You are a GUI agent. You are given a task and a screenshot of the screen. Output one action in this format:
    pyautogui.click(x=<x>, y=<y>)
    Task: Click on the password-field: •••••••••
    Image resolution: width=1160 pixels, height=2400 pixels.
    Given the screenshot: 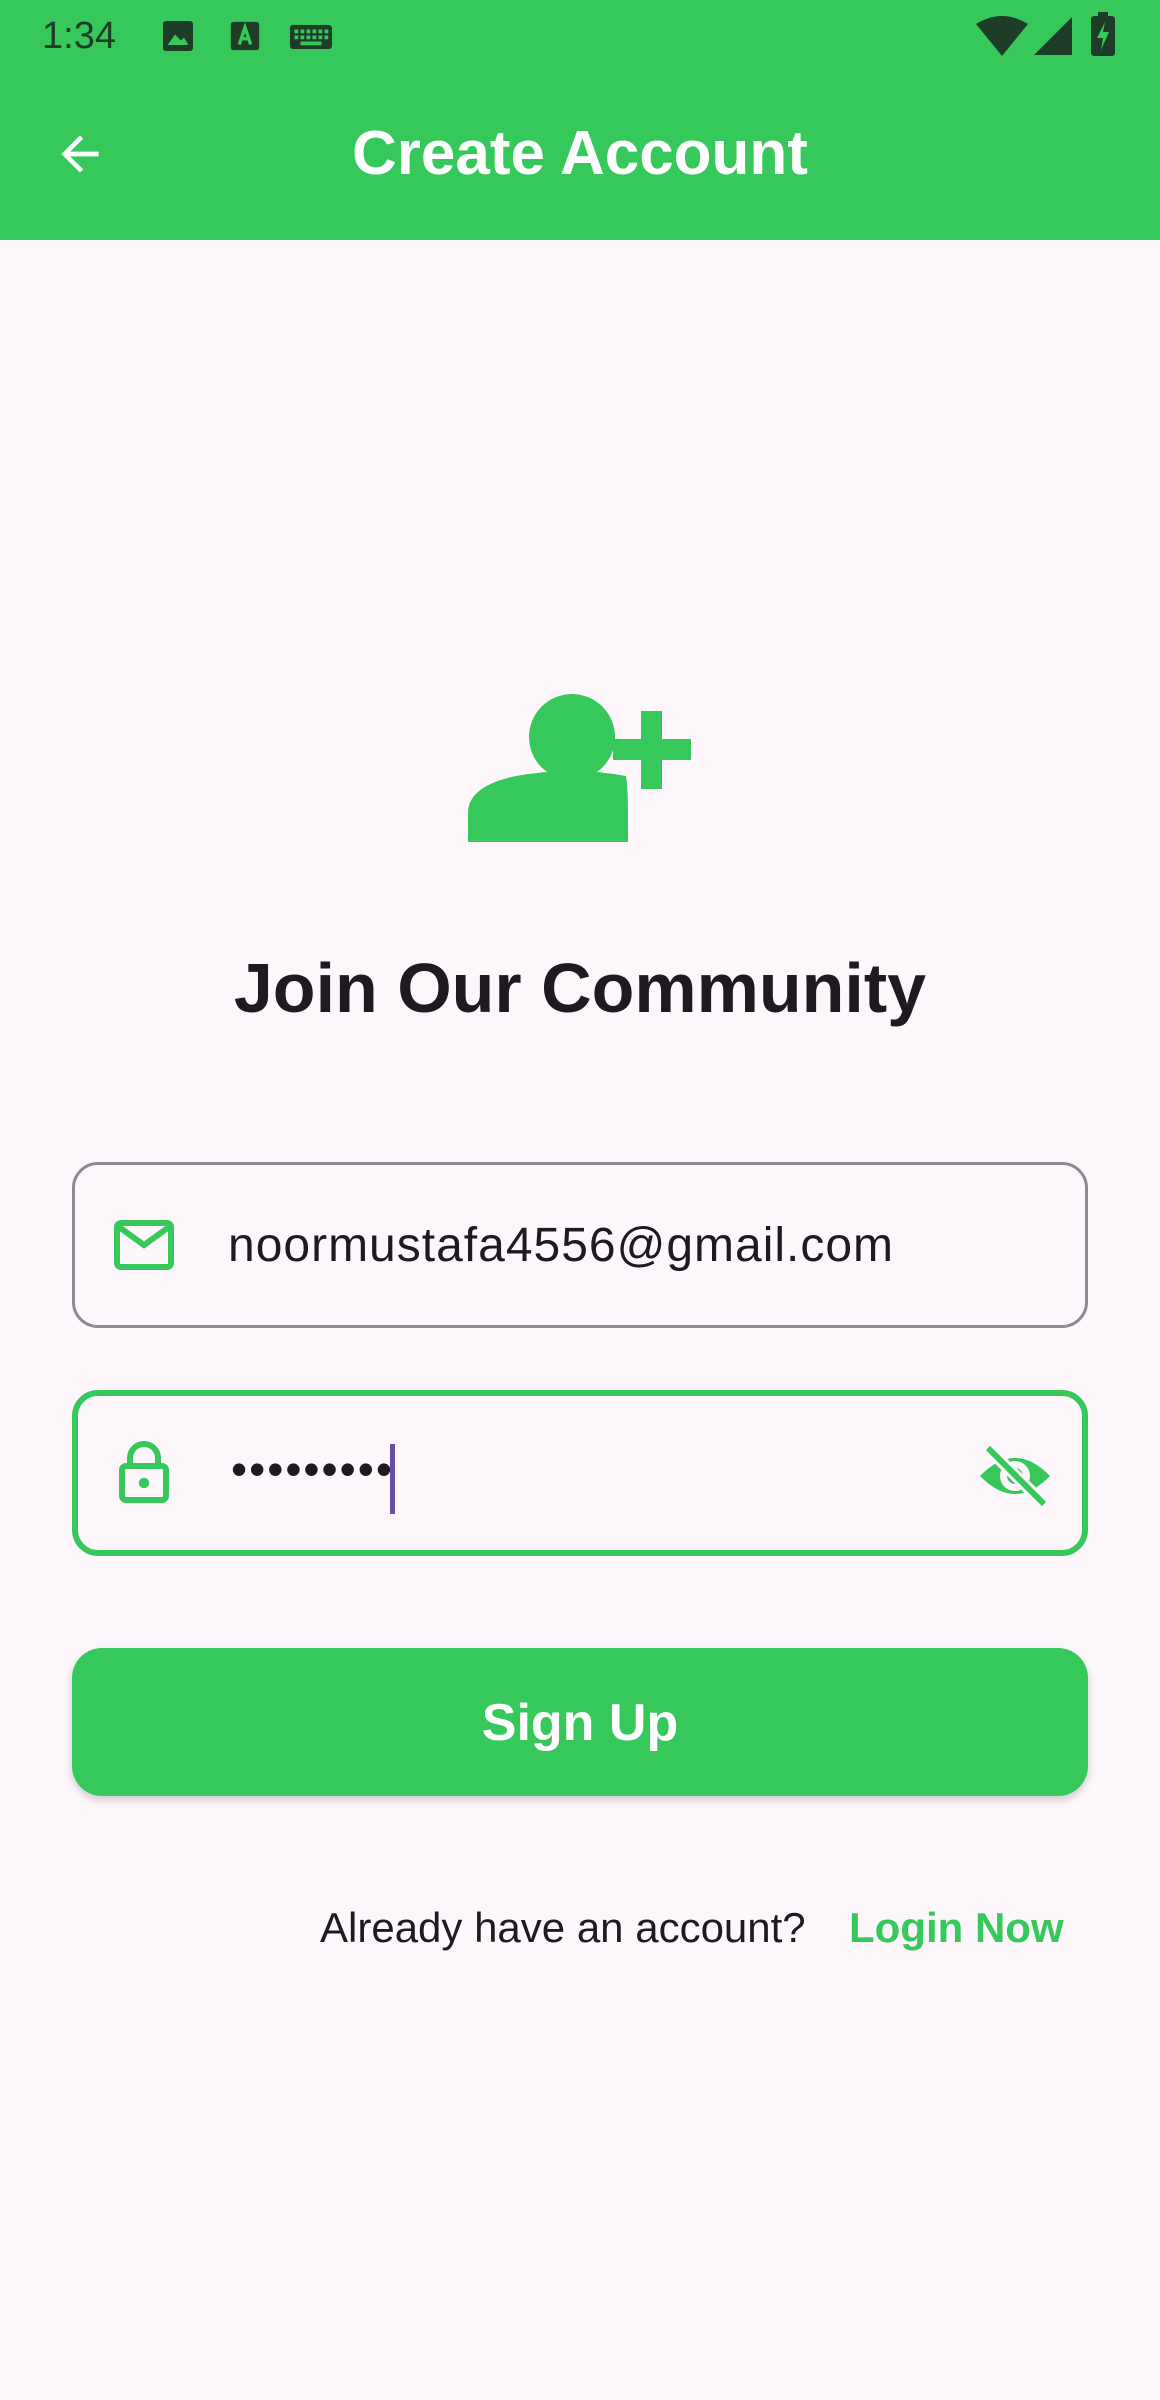 What is the action you would take?
    pyautogui.click(x=580, y=1473)
    